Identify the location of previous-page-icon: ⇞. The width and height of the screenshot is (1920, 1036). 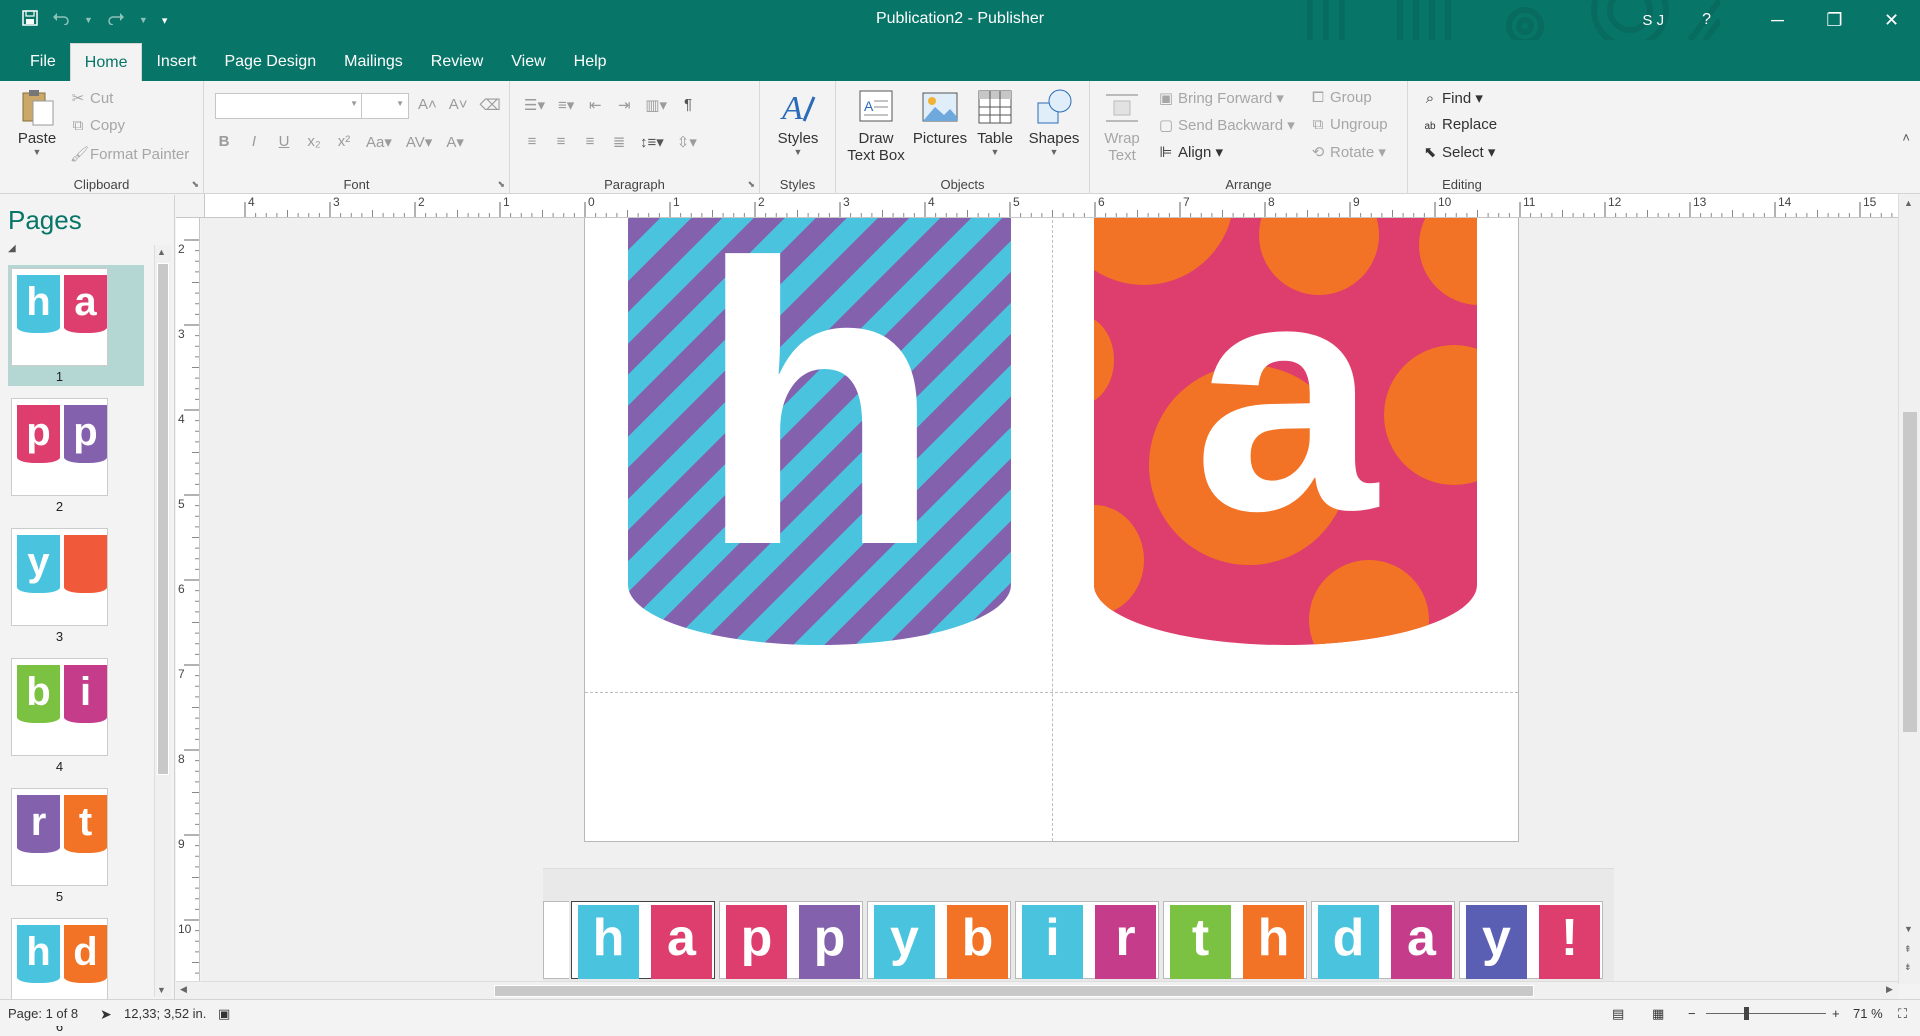
(1908, 949).